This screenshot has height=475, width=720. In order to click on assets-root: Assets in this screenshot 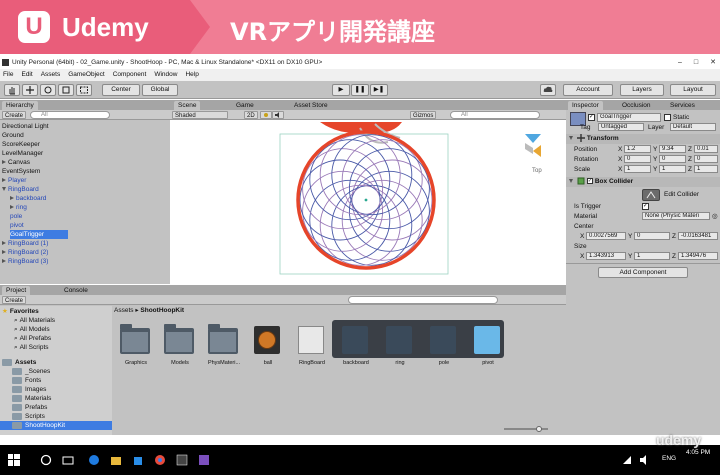, I will do `click(19, 362)`.